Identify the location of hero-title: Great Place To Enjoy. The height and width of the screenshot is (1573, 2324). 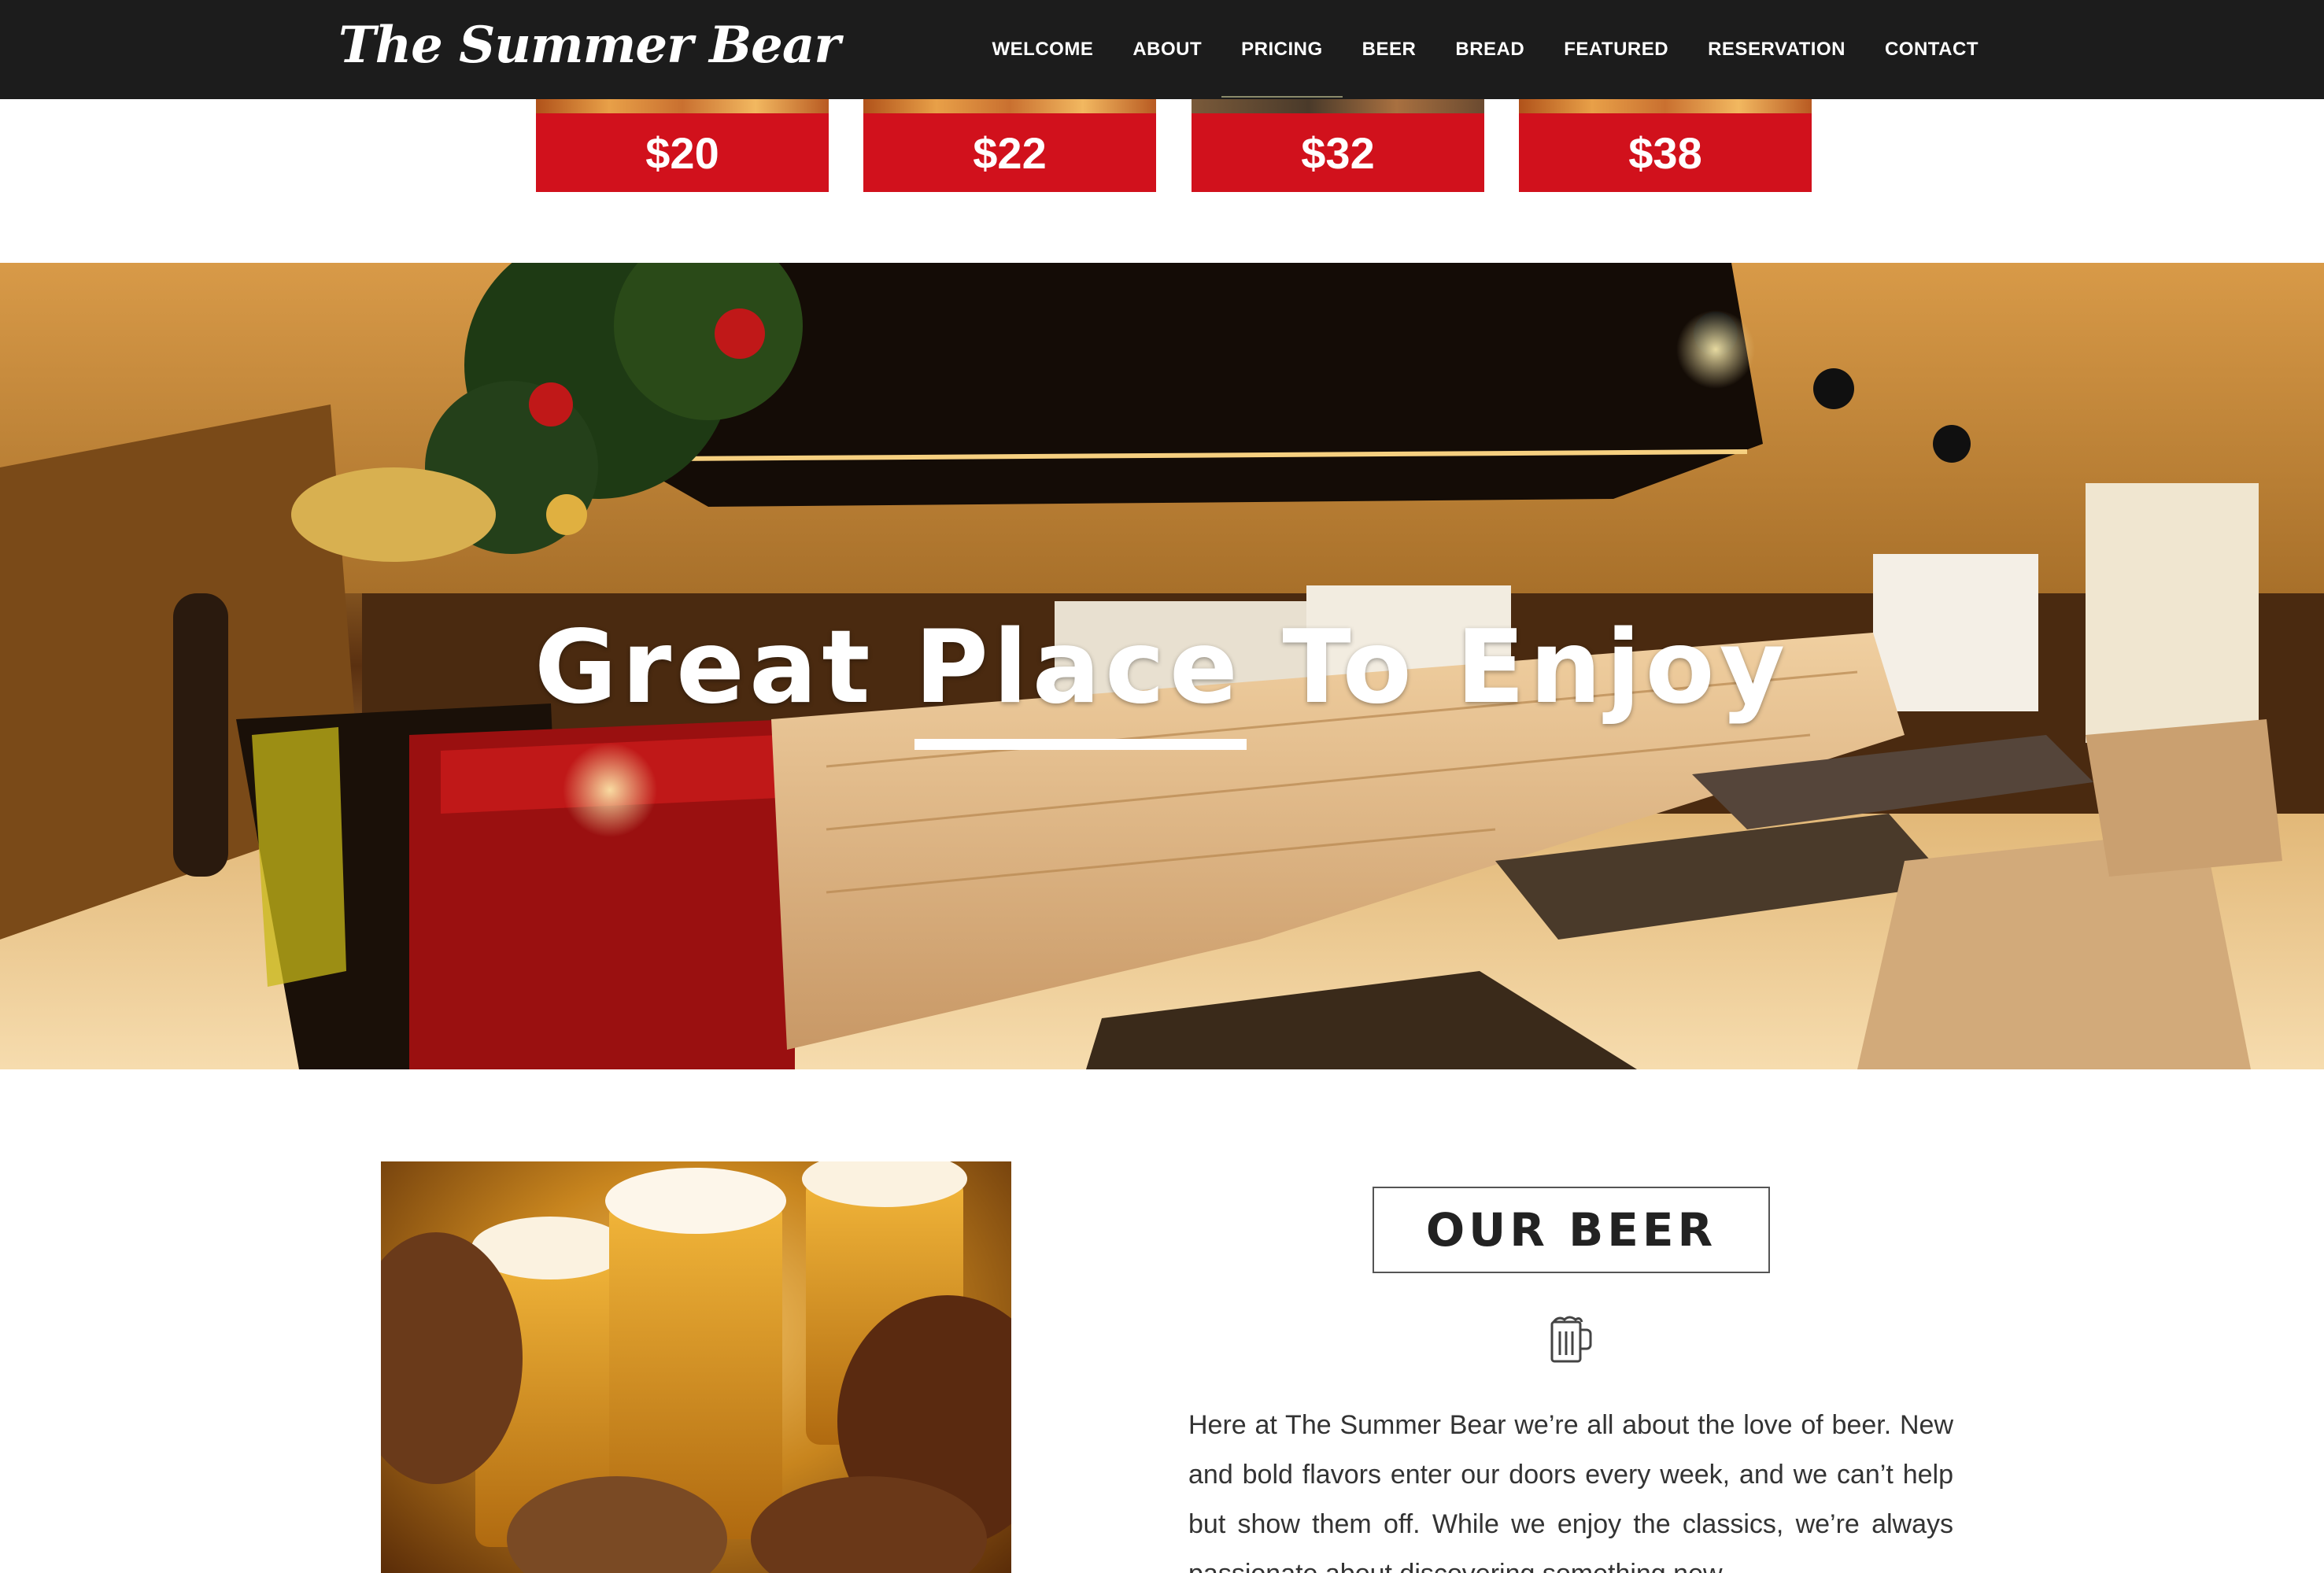
(1162, 668).